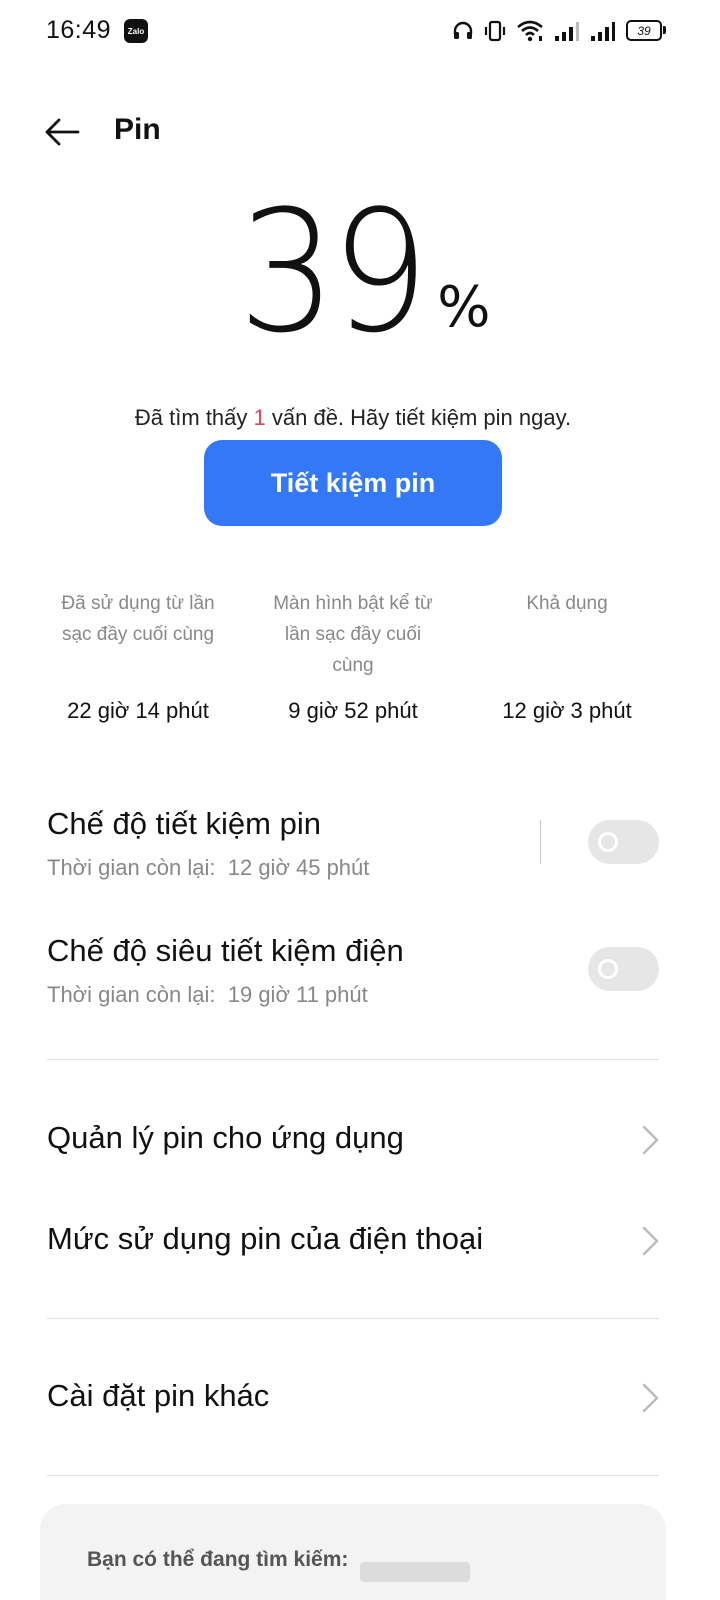 The image size is (720, 1600). I want to click on vibrate-icon, so click(495, 31).